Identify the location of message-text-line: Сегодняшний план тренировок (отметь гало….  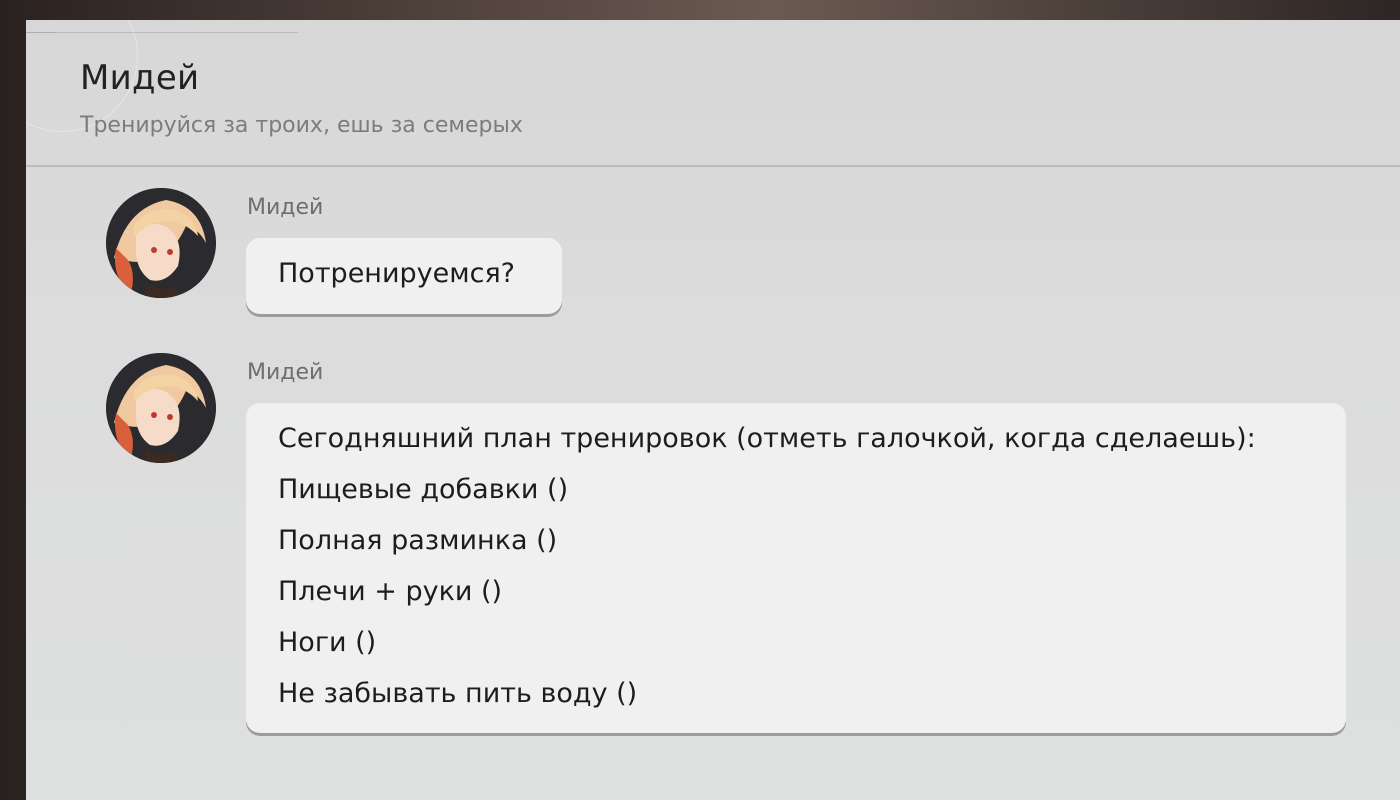
(767, 438).